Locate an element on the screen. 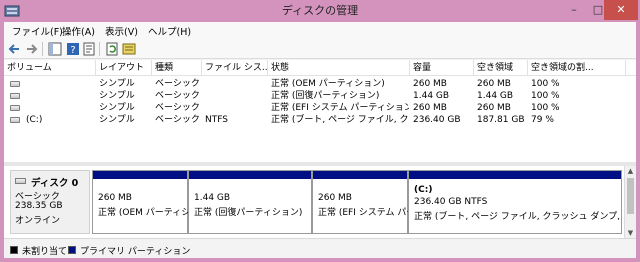 The image size is (640, 262). disk-icon is located at coordinates (20, 181).